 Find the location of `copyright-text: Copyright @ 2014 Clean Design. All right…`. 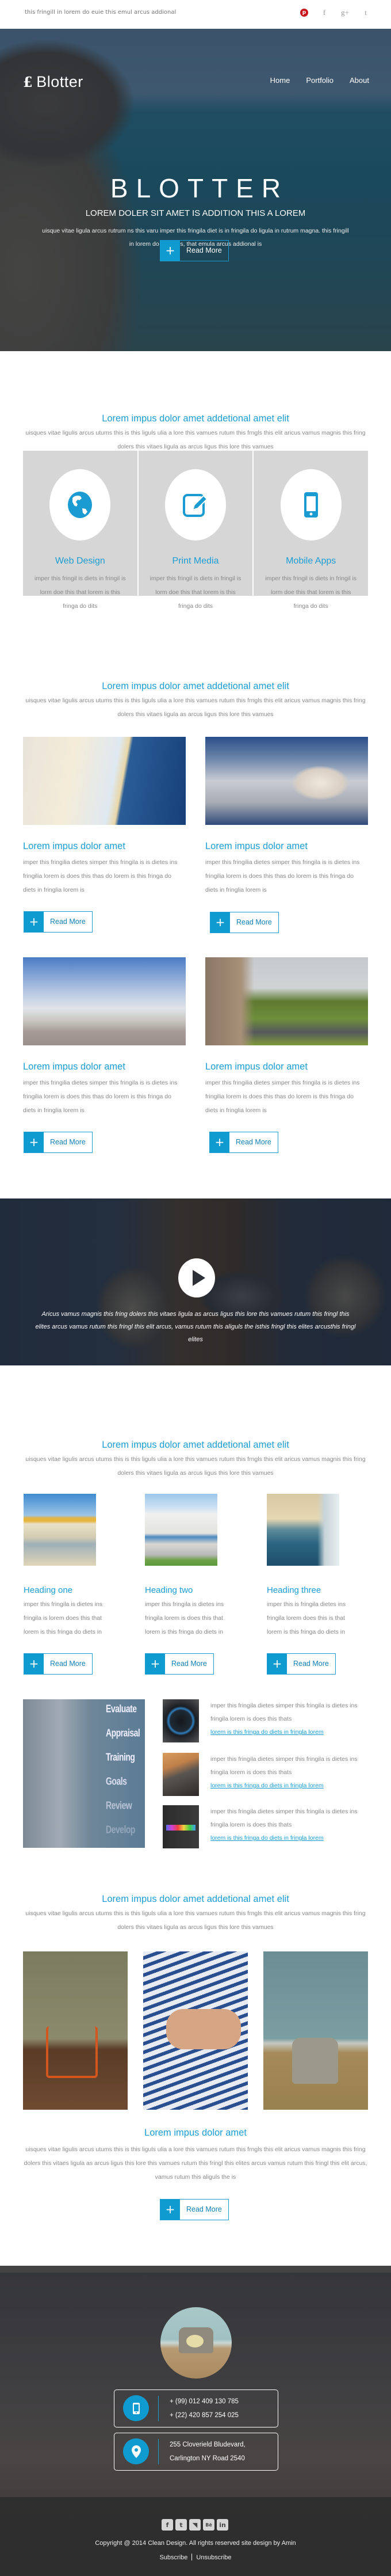

copyright-text: Copyright @ 2014 Clean Design. All right… is located at coordinates (195, 2544).